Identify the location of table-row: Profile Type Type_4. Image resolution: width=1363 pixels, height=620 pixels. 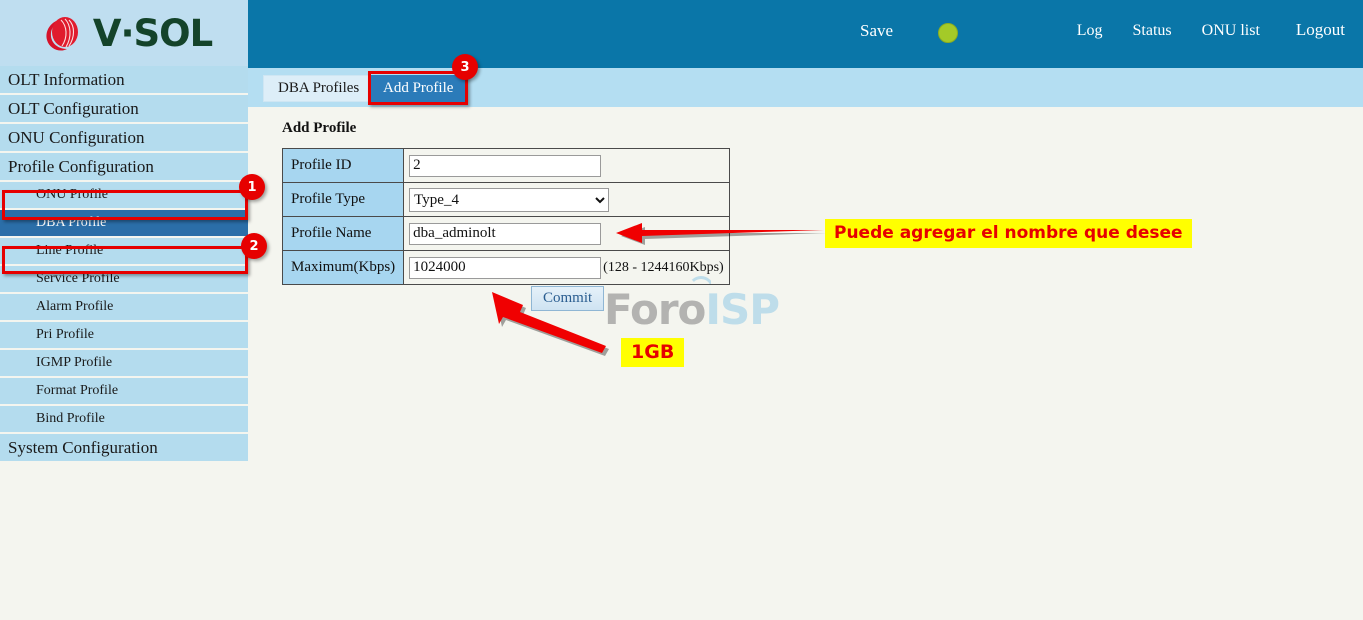
(505, 199).